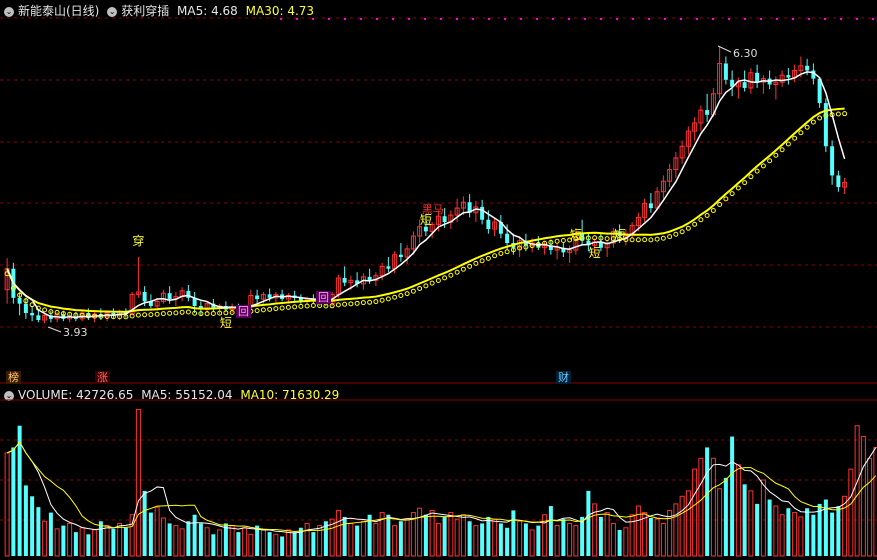  I want to click on low-price-pointer, so click(54, 329).